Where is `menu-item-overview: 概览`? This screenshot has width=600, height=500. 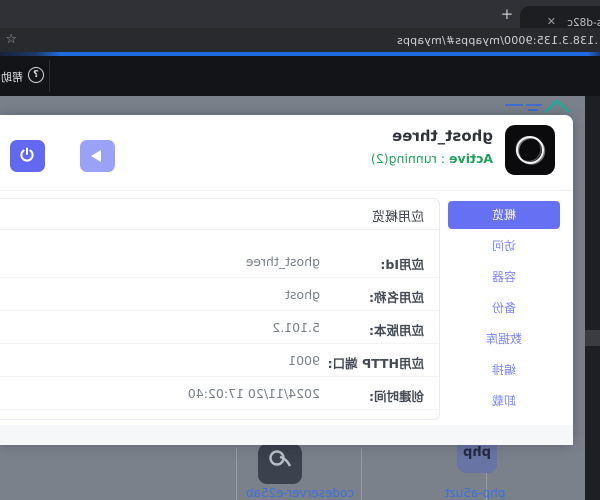 menu-item-overview: 概览 is located at coordinates (504, 215).